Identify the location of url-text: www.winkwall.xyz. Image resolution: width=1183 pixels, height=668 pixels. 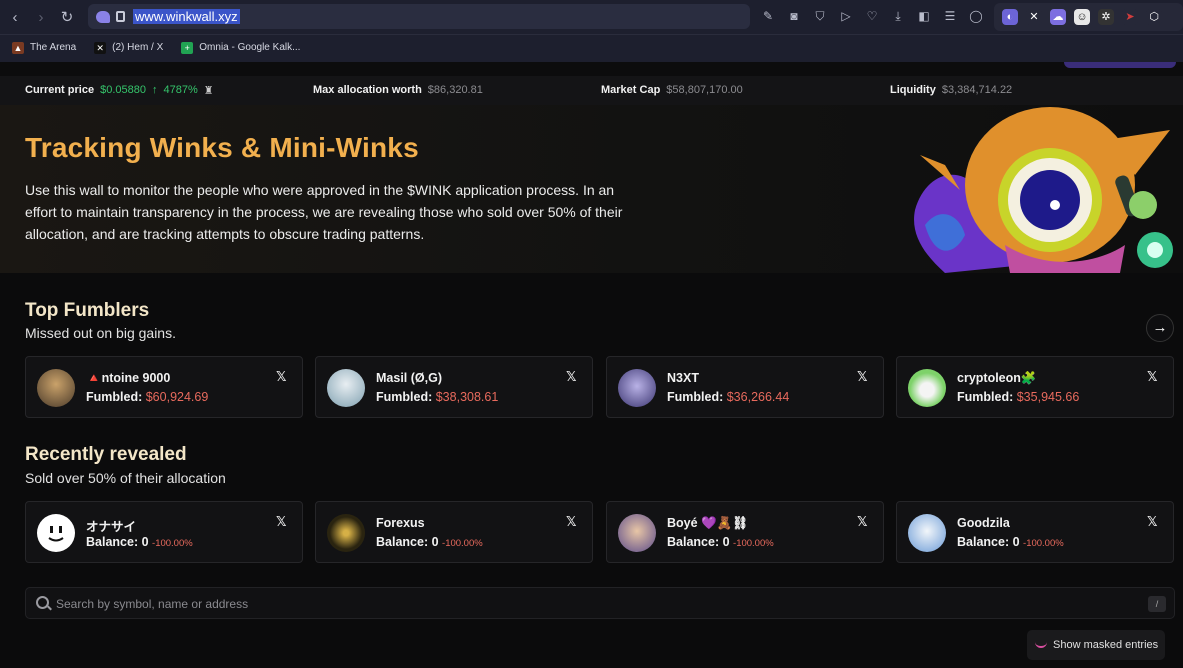
(186, 16).